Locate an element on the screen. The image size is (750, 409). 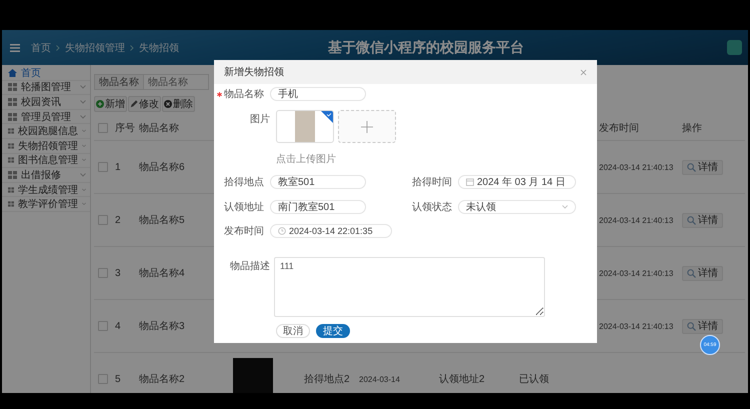
column-header: 物品名称 is located at coordinates (159, 128).